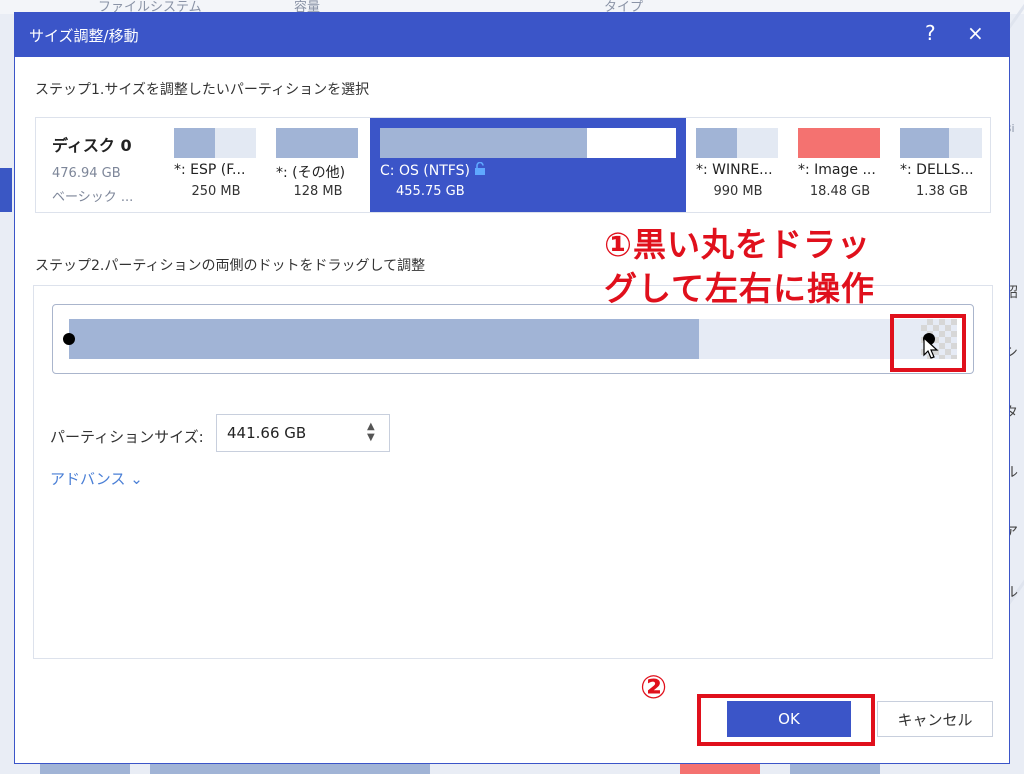  I want to click on partition-size: 250 MB, so click(216, 191).